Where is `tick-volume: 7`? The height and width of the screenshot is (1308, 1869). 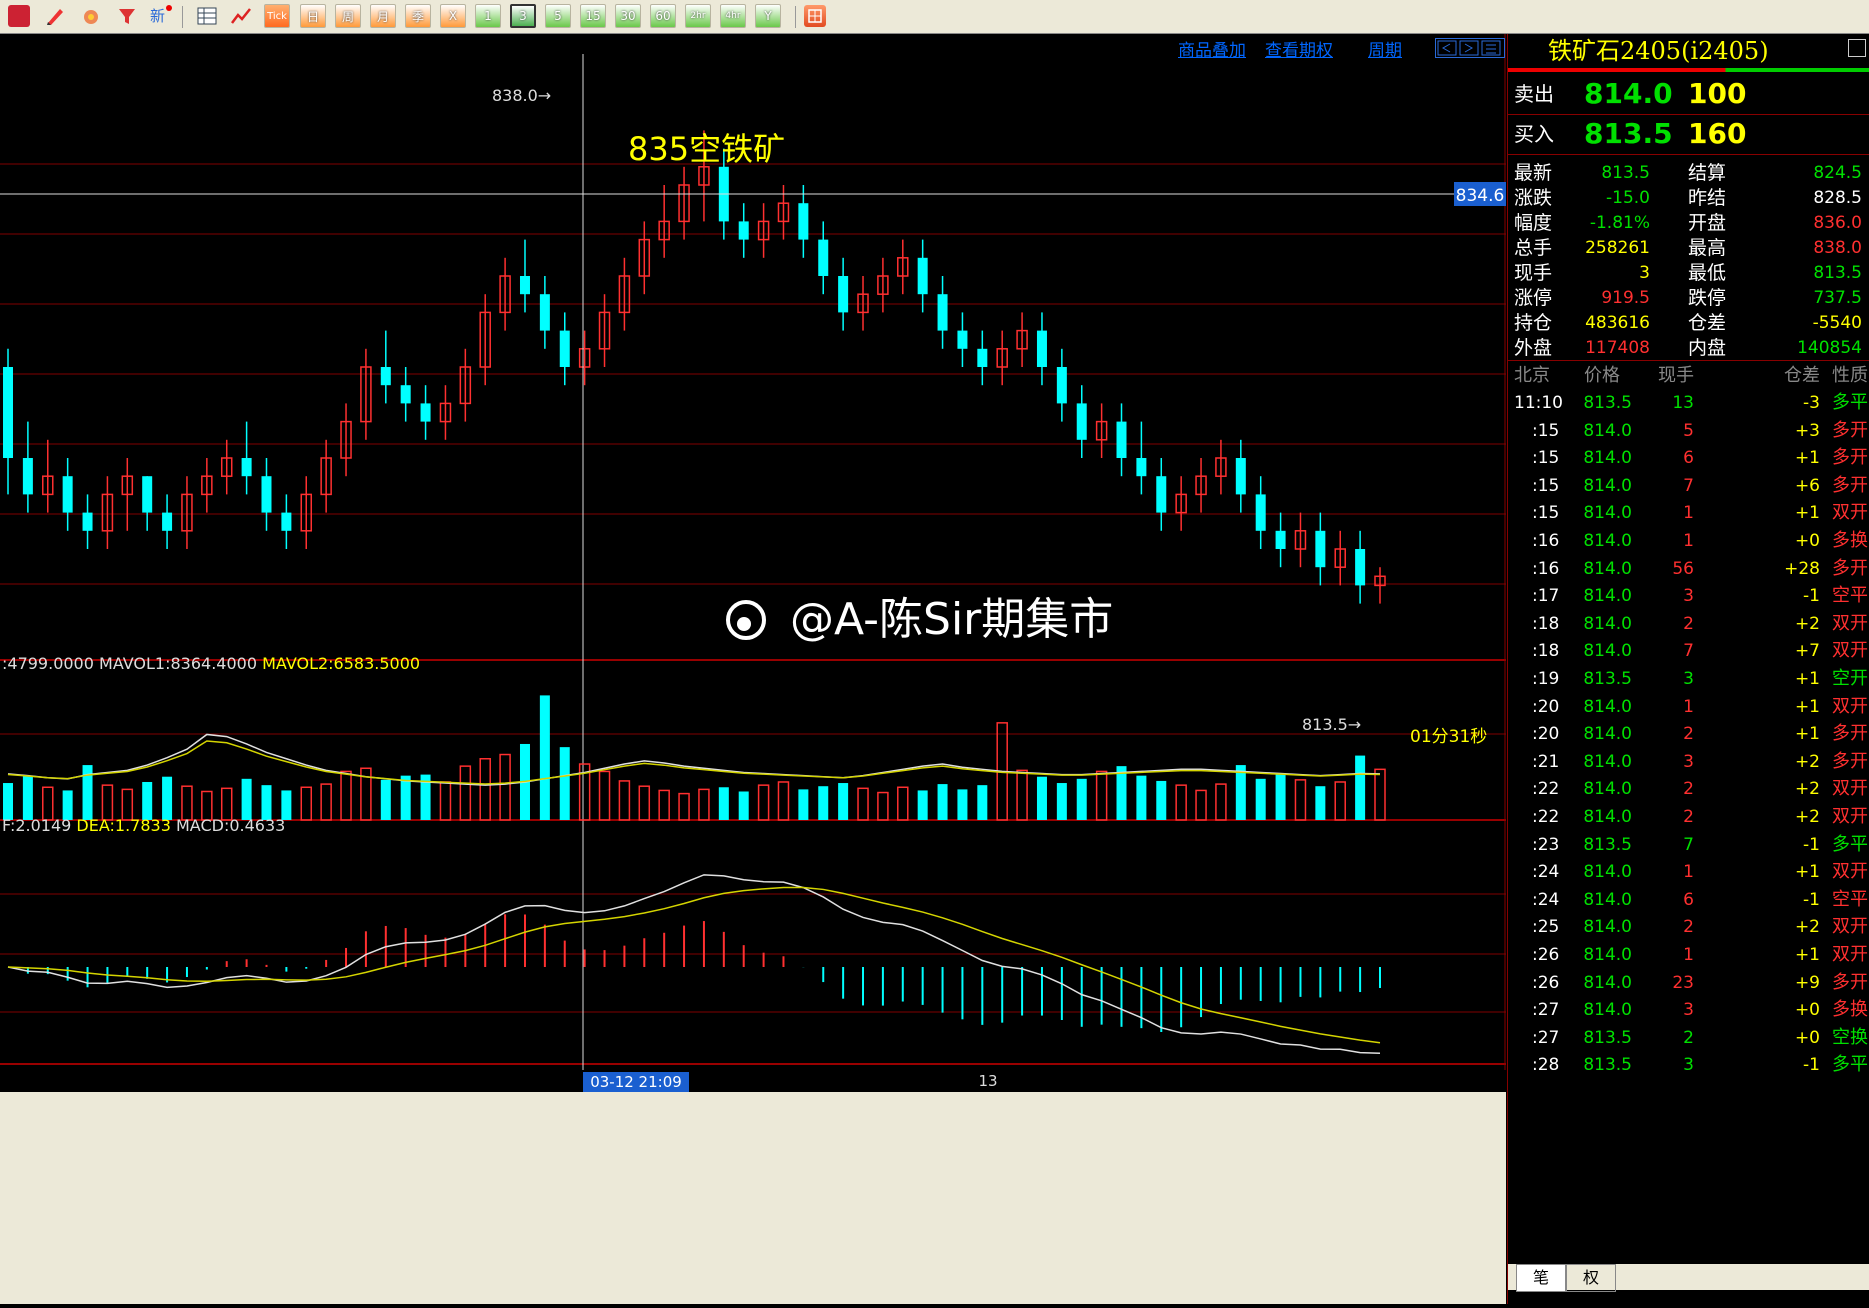
tick-volume: 7 is located at coordinates (1688, 485).